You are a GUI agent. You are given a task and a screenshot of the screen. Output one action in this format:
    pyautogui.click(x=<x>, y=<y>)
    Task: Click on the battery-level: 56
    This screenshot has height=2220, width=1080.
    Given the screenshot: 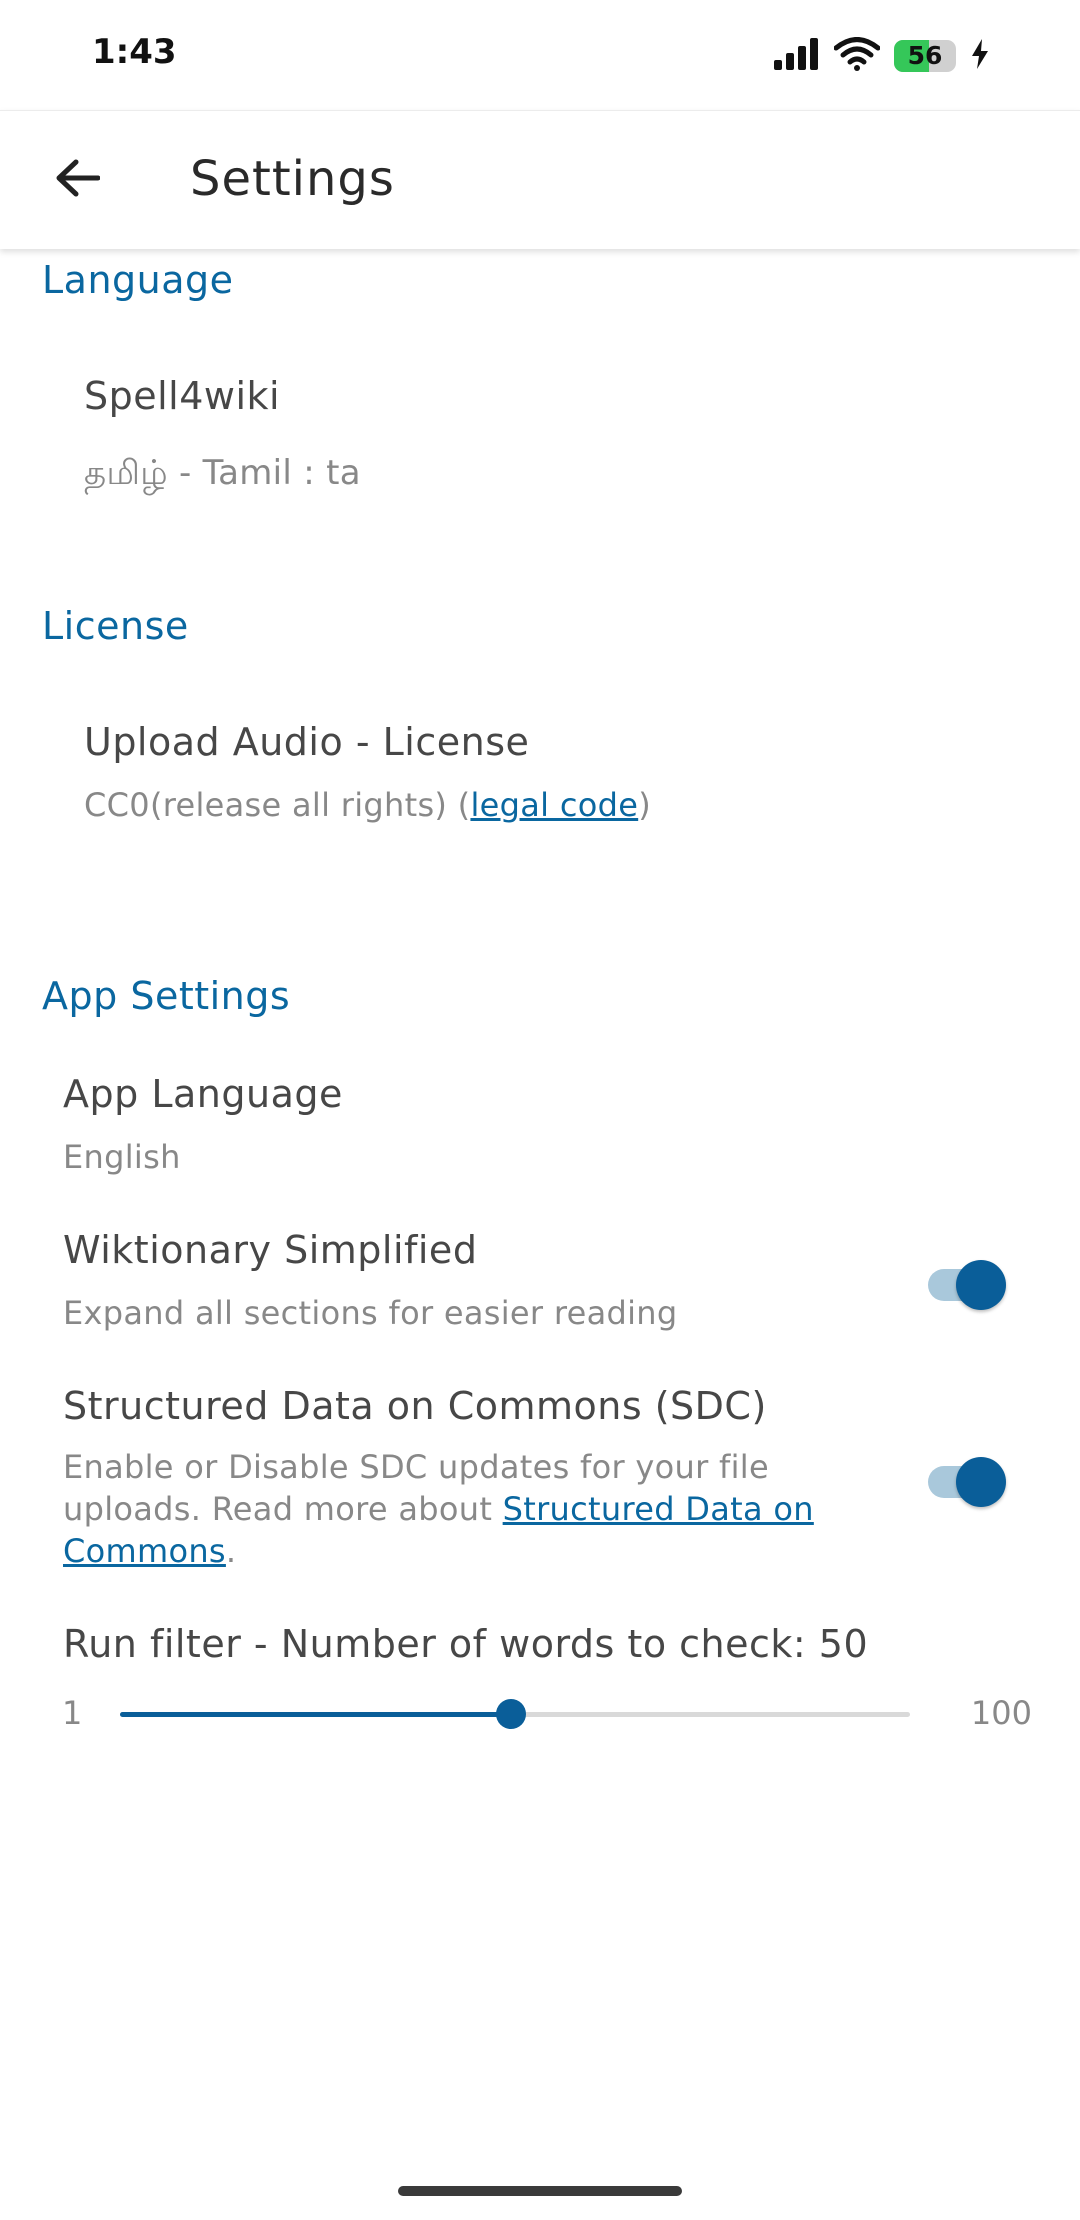 What is the action you would take?
    pyautogui.click(x=925, y=55)
    